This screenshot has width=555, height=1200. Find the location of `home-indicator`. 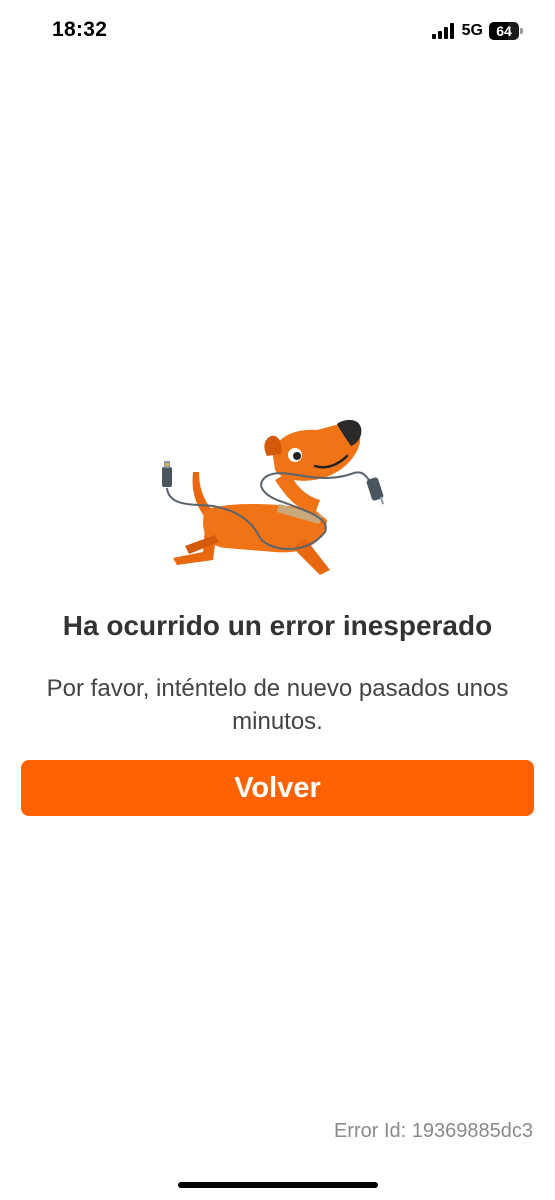

home-indicator is located at coordinates (278, 1185).